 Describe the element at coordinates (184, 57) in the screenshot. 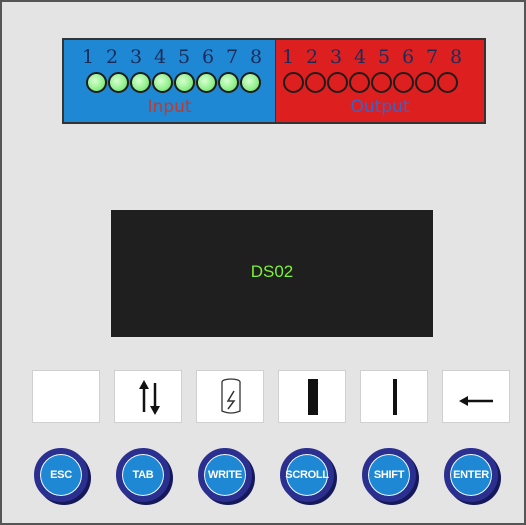

I see `input-number-5: 5` at that location.